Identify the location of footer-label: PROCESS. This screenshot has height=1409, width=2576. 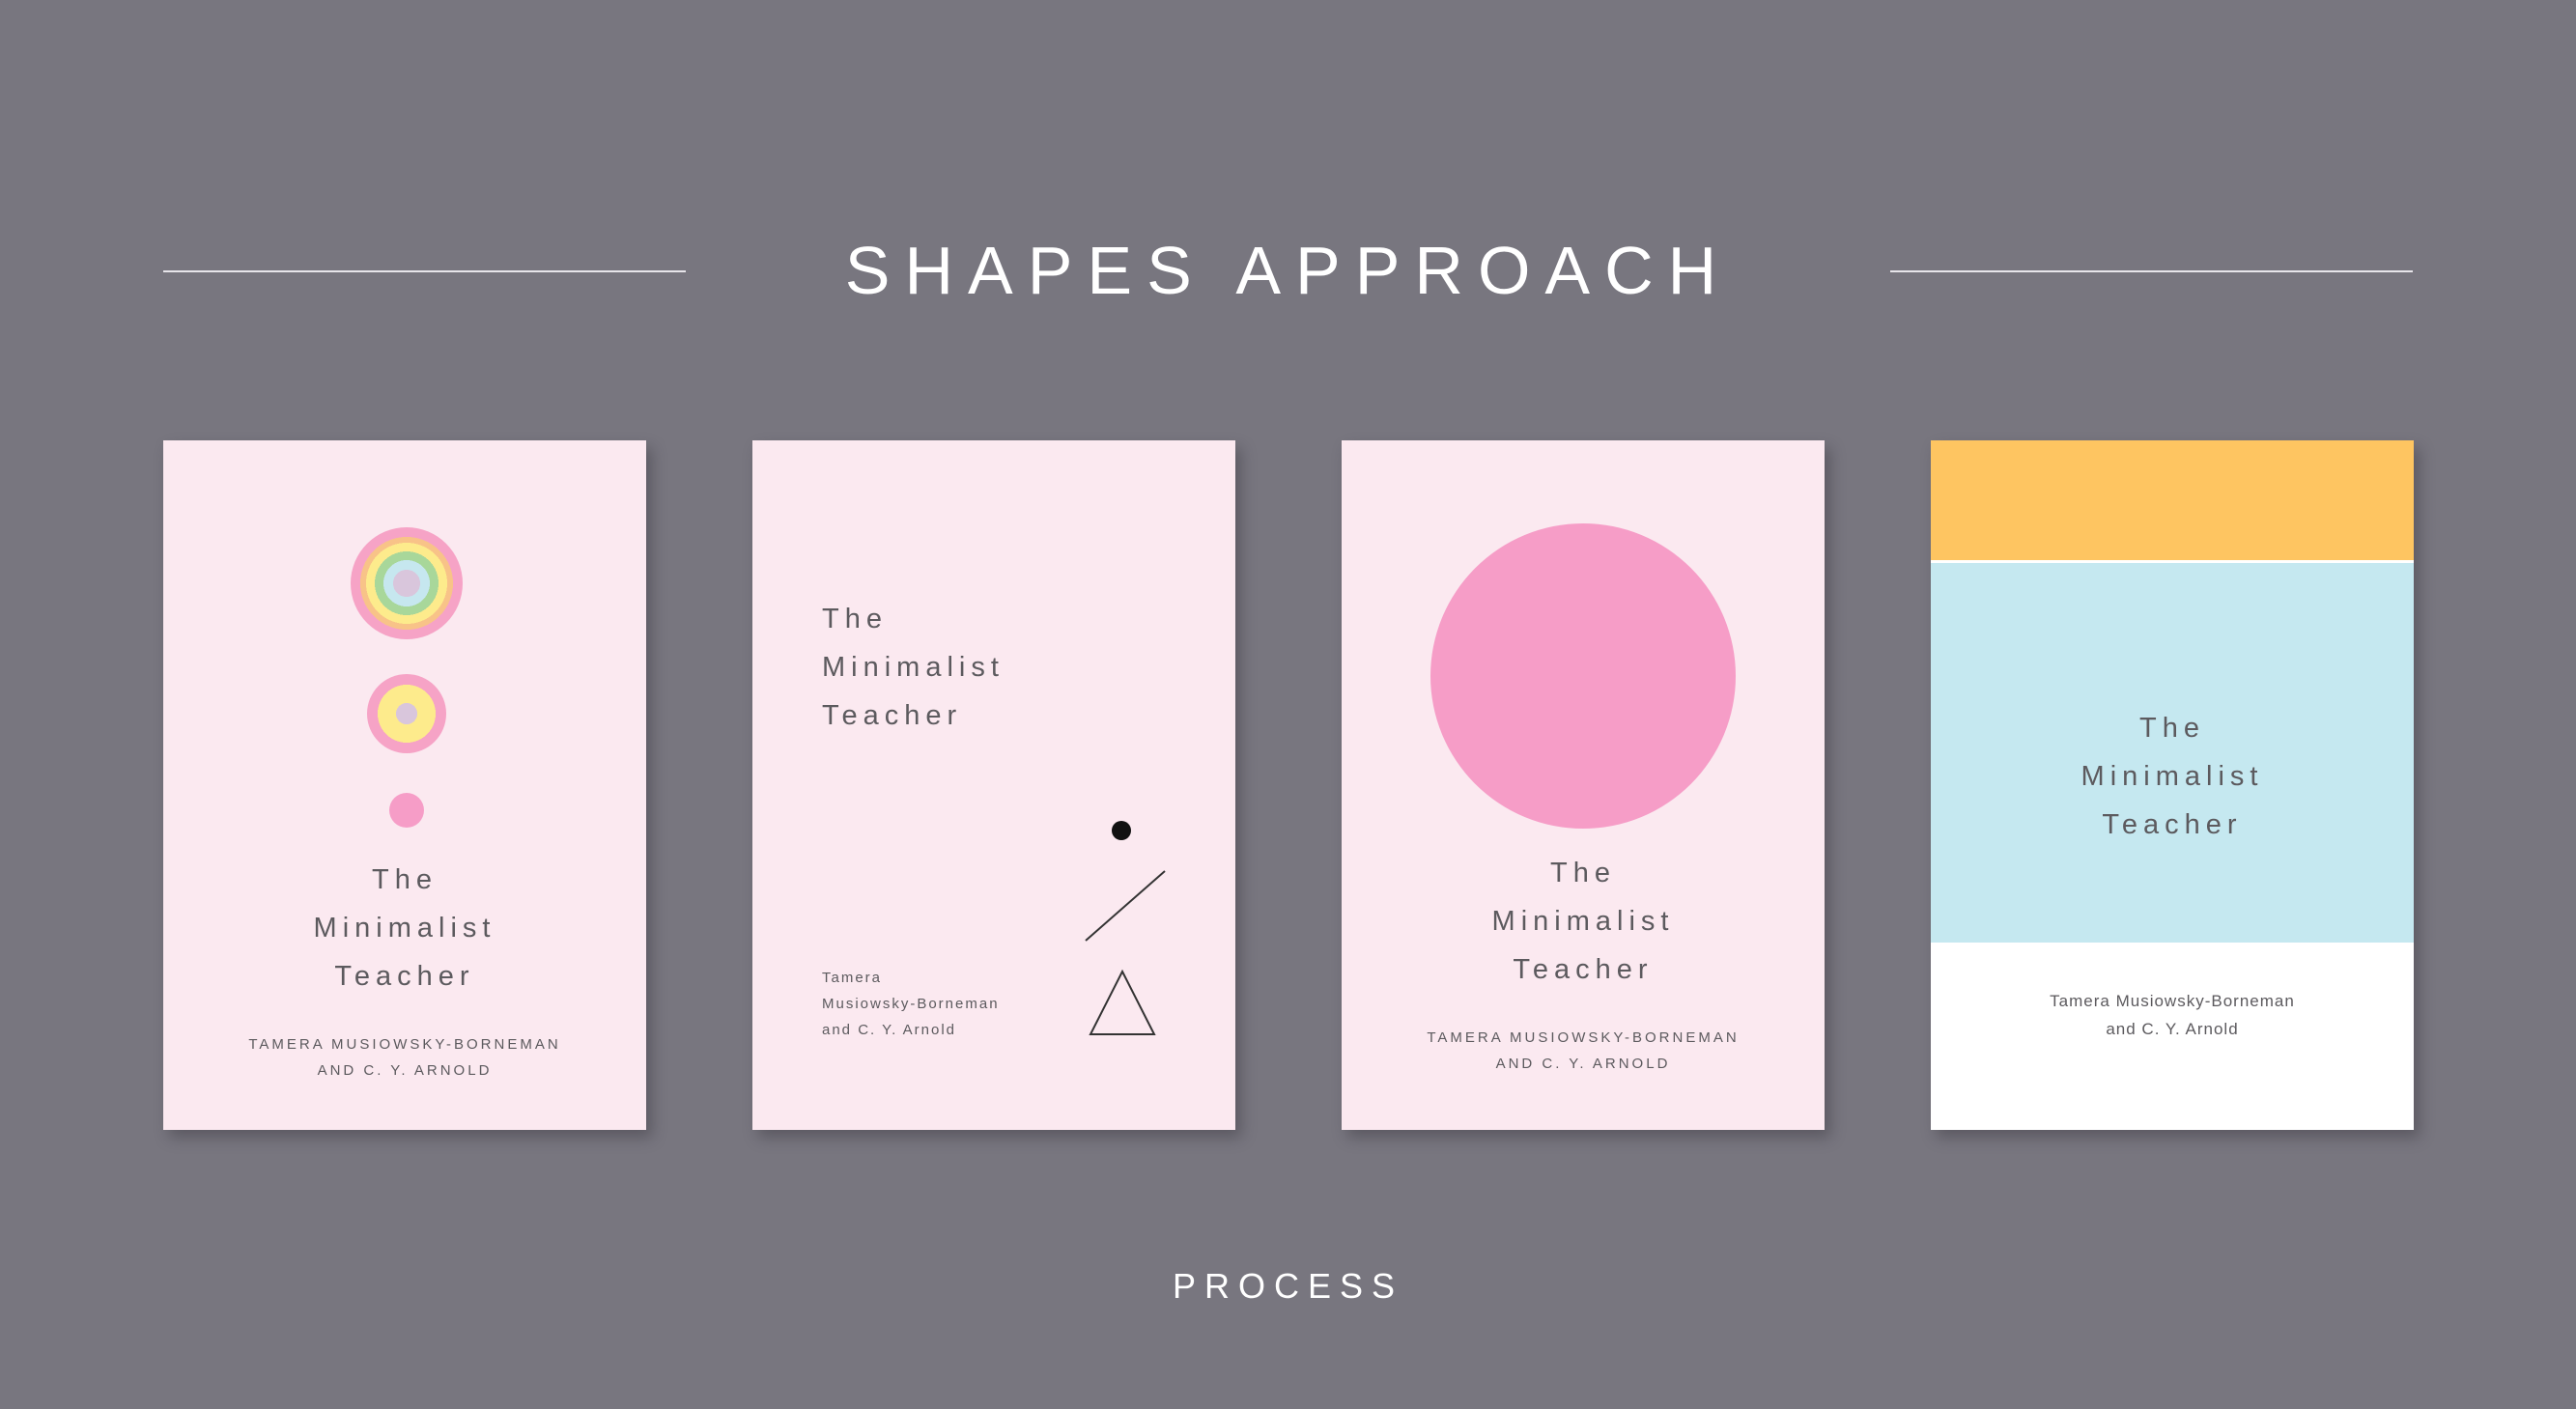
(1288, 1286).